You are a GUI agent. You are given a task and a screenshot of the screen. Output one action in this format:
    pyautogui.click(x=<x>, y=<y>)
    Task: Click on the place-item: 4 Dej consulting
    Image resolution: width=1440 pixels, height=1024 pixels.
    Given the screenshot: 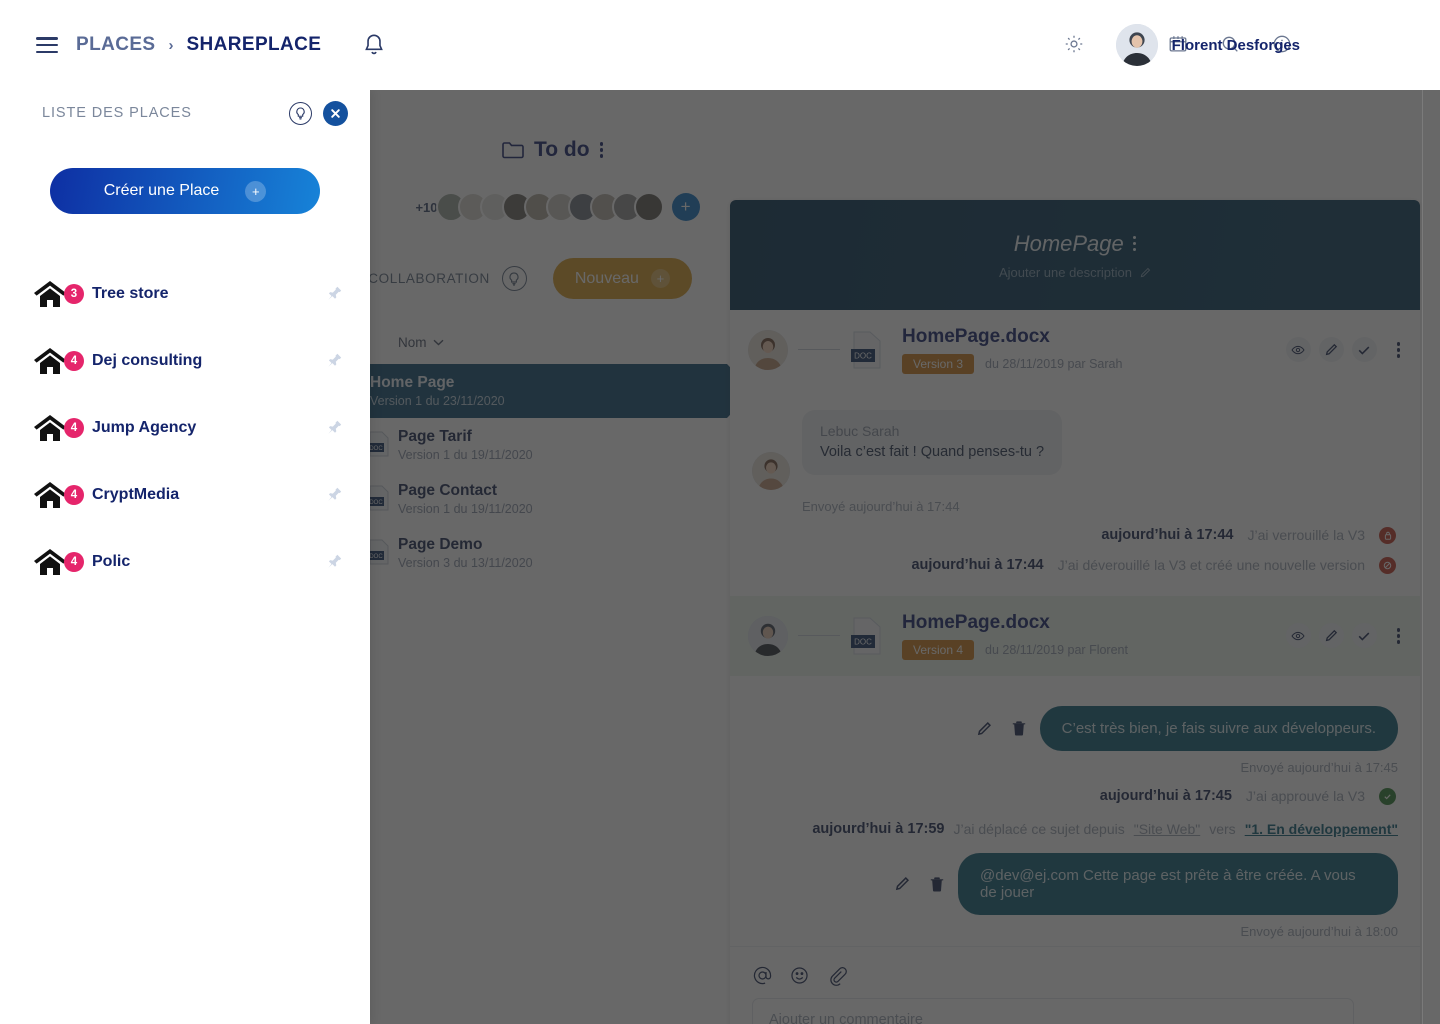 What is the action you would take?
    pyautogui.click(x=185, y=360)
    